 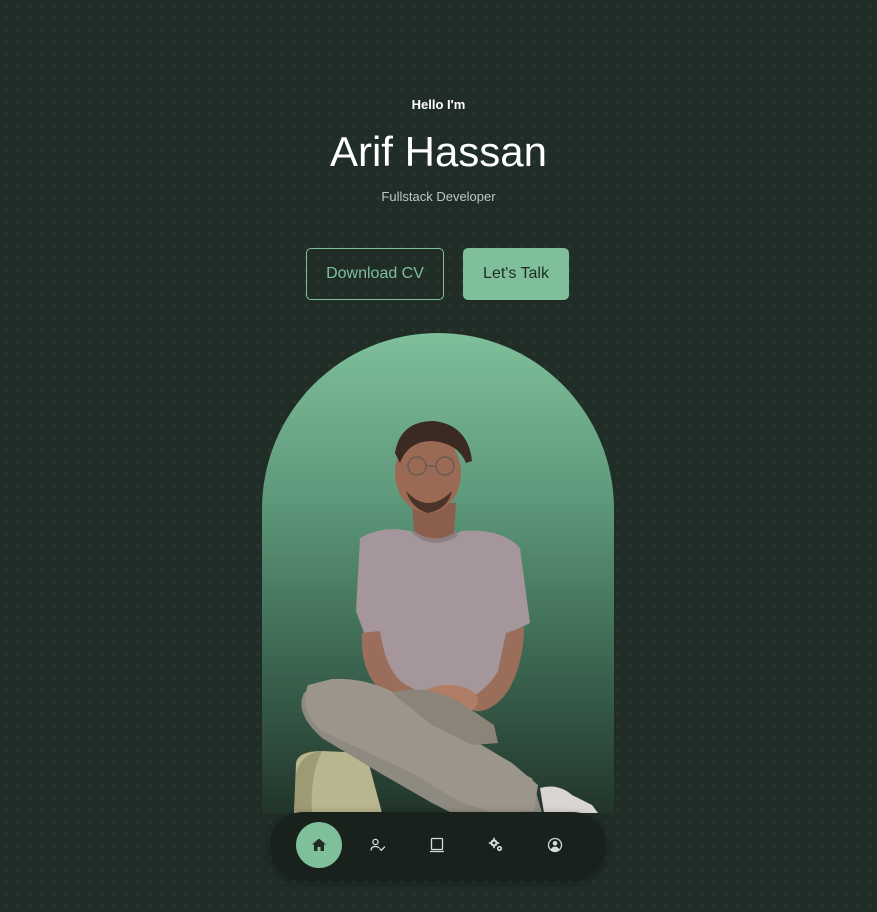 I want to click on bottom-nav, so click(x=438, y=846).